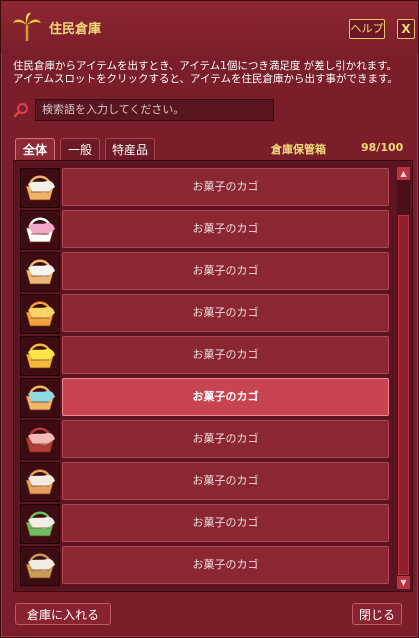 The height and width of the screenshot is (638, 419). I want to click on scroll-up-icon: ▲, so click(403, 173).